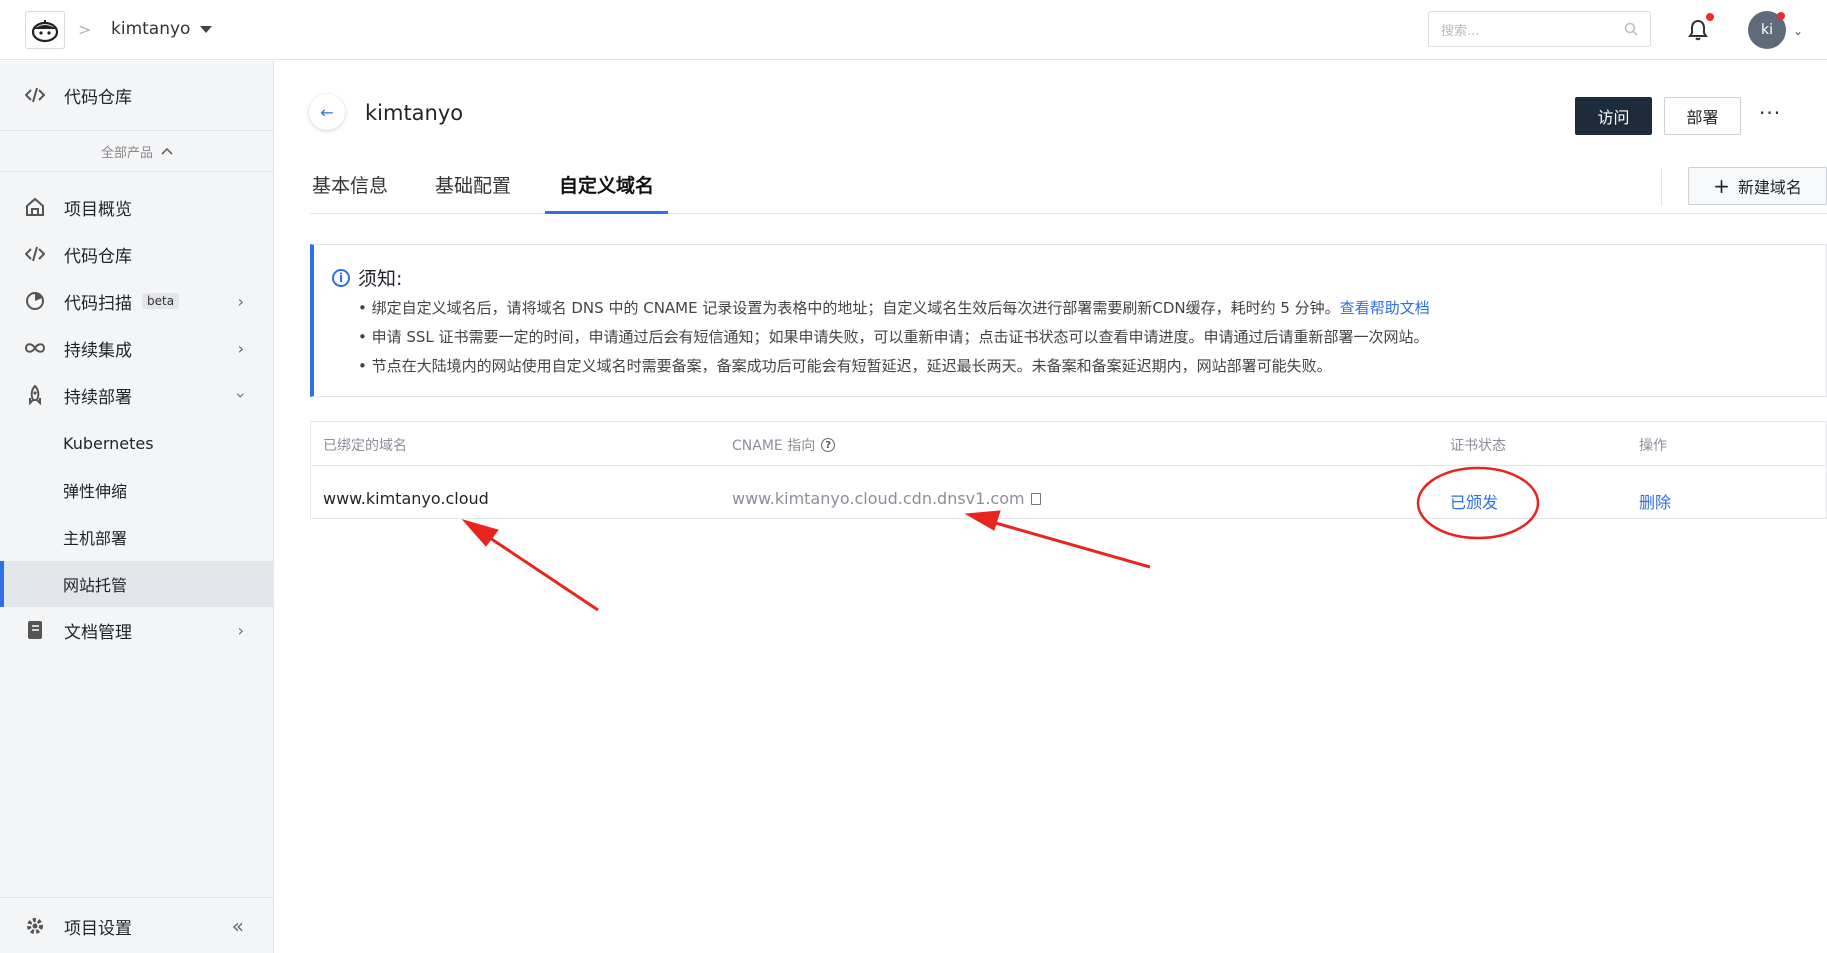 This screenshot has height=953, width=1827. Describe the element at coordinates (774, 446) in the screenshot. I see `column-header-label: CNAME 指向` at that location.